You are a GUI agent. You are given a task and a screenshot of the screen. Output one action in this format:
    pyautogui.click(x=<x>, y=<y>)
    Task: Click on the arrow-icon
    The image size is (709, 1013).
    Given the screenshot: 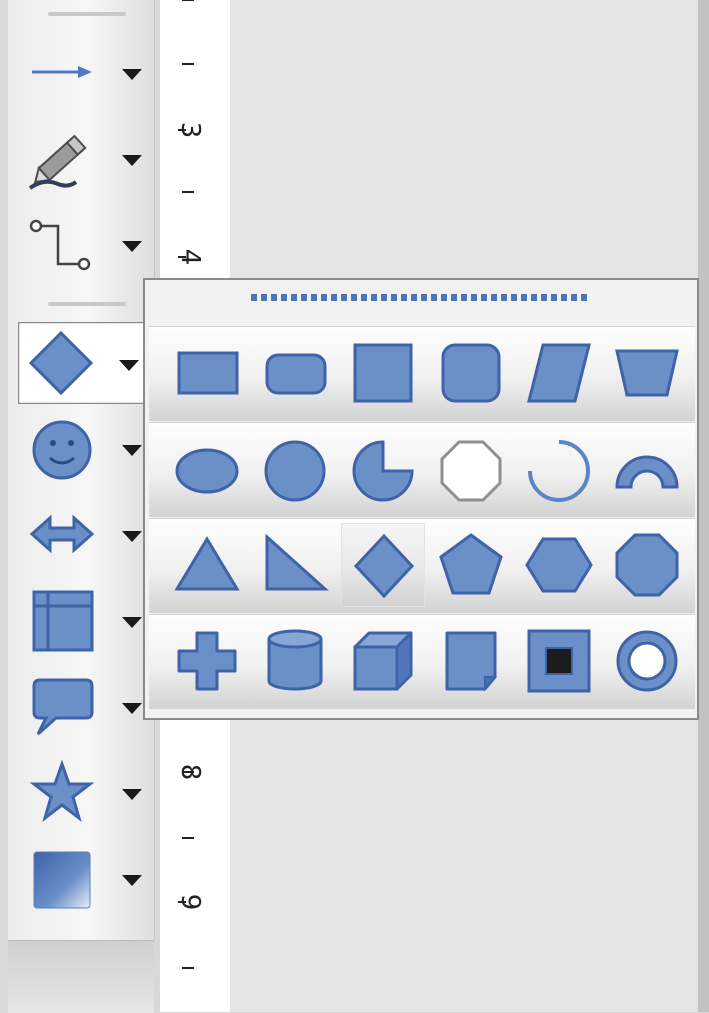 What is the action you would take?
    pyautogui.click(x=62, y=72)
    